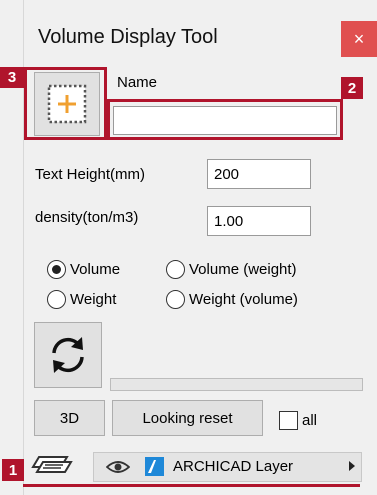 This screenshot has height=495, width=377. Describe the element at coordinates (55, 465) in the screenshot. I see `layers-icon` at that location.